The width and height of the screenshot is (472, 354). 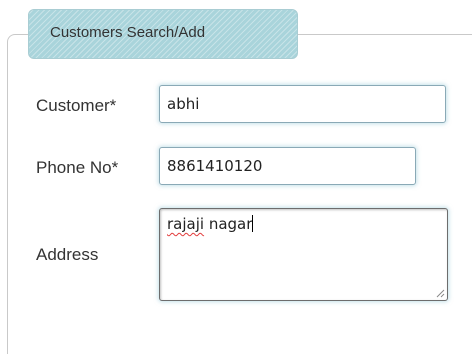 What do you see at coordinates (287, 166) in the screenshot?
I see `phone-input: 8861410120` at bounding box center [287, 166].